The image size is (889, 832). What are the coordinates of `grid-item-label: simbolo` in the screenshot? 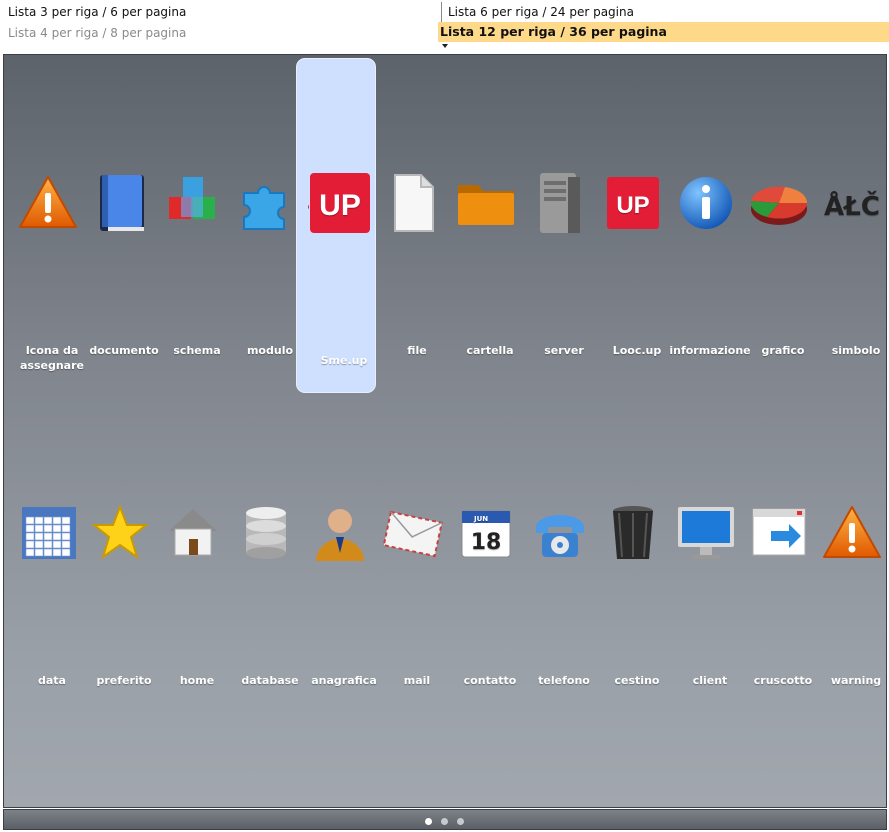 It's located at (856, 350).